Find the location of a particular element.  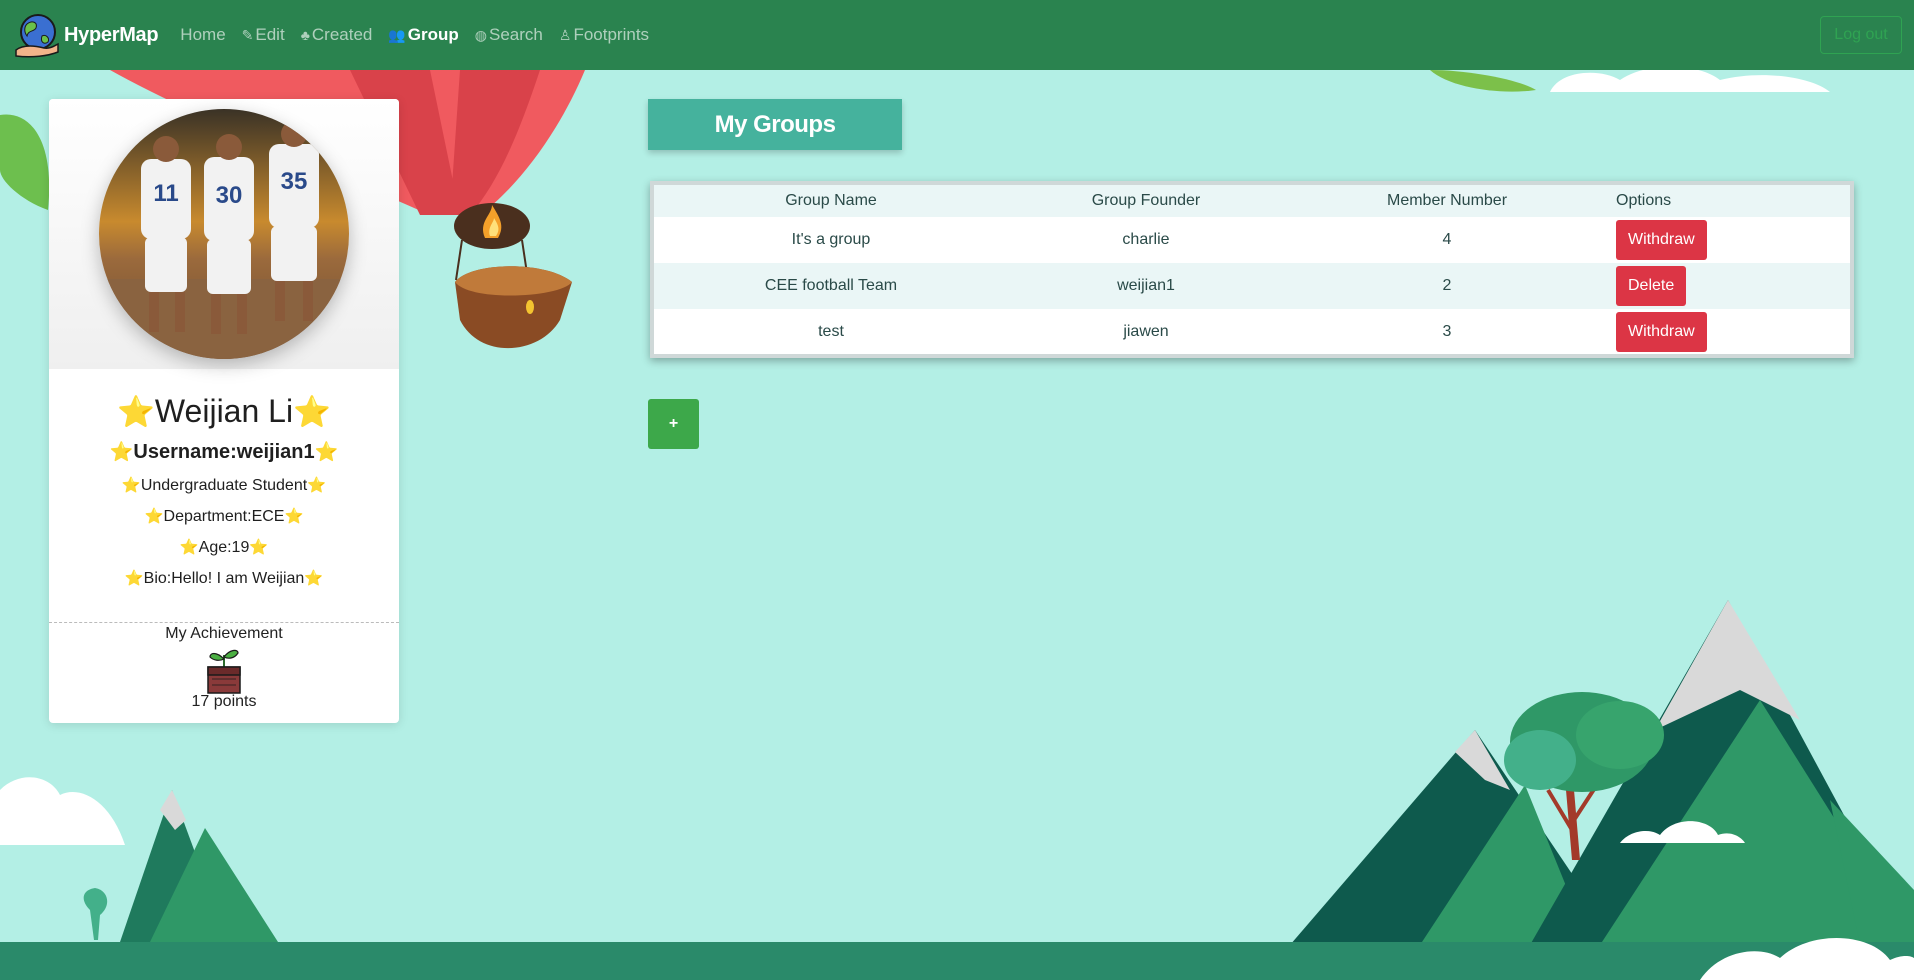

achievement-points: 17 points is located at coordinates (224, 701).